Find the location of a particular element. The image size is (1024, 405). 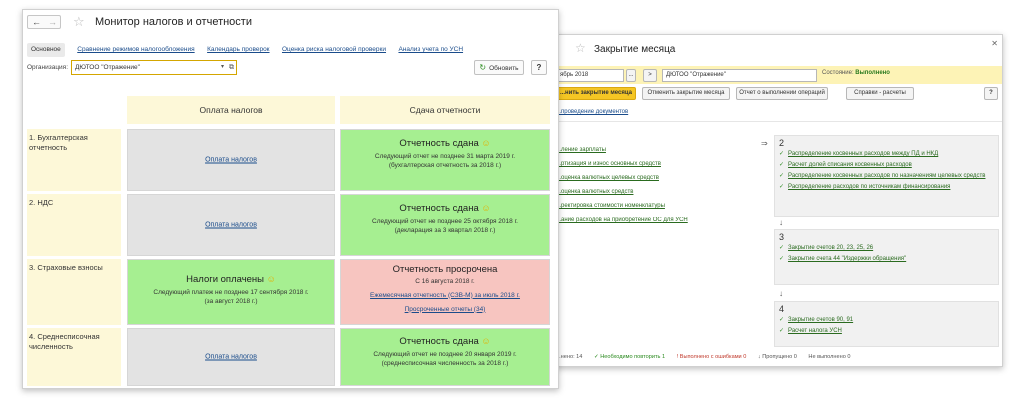

stage-item-link: Расчет долей списания косвенных расходов is located at coordinates (850, 165).